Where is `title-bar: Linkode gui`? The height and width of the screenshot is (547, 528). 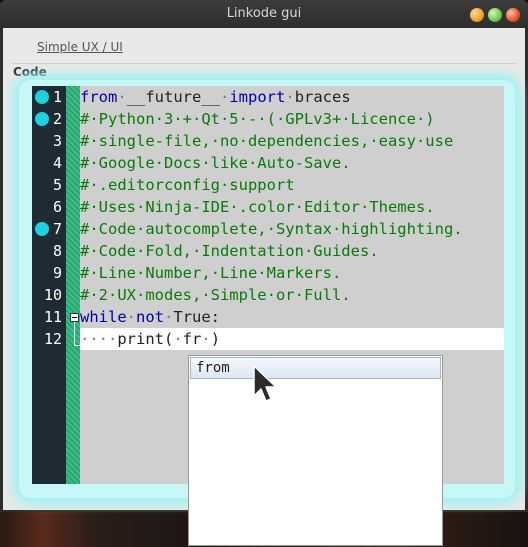 title-bar: Linkode gui is located at coordinates (264, 14).